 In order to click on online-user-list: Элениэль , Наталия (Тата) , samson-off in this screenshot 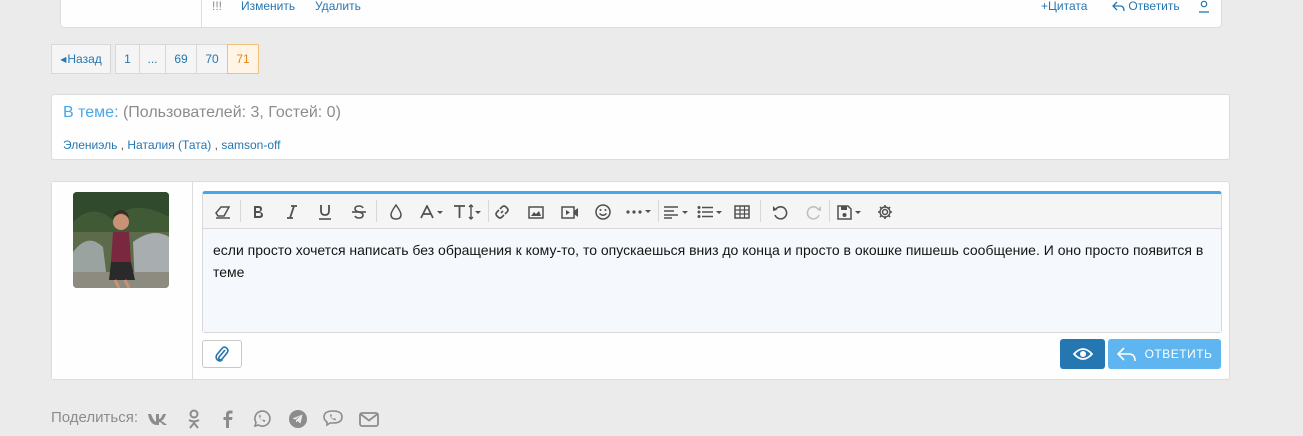, I will do `click(171, 145)`.